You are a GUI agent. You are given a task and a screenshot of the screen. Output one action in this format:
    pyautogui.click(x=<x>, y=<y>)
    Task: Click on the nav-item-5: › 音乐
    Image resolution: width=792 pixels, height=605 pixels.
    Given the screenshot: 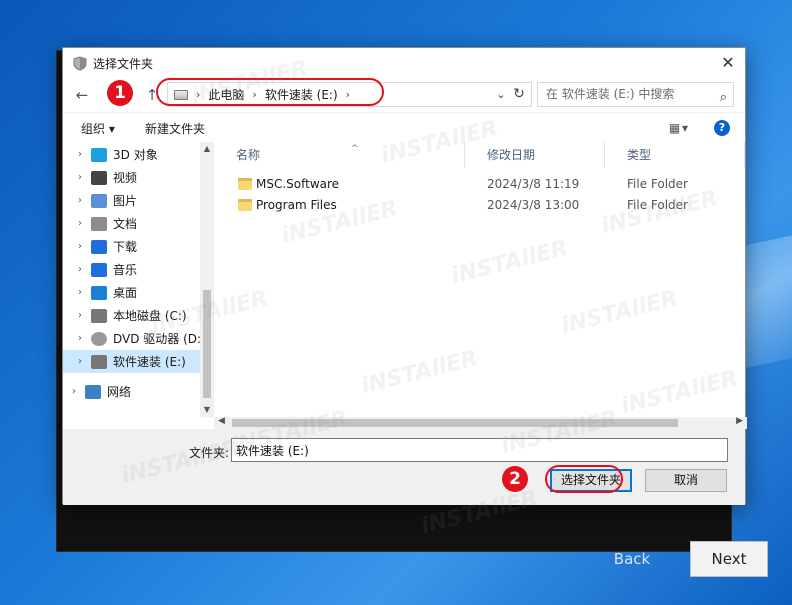 What is the action you would take?
    pyautogui.click(x=138, y=269)
    